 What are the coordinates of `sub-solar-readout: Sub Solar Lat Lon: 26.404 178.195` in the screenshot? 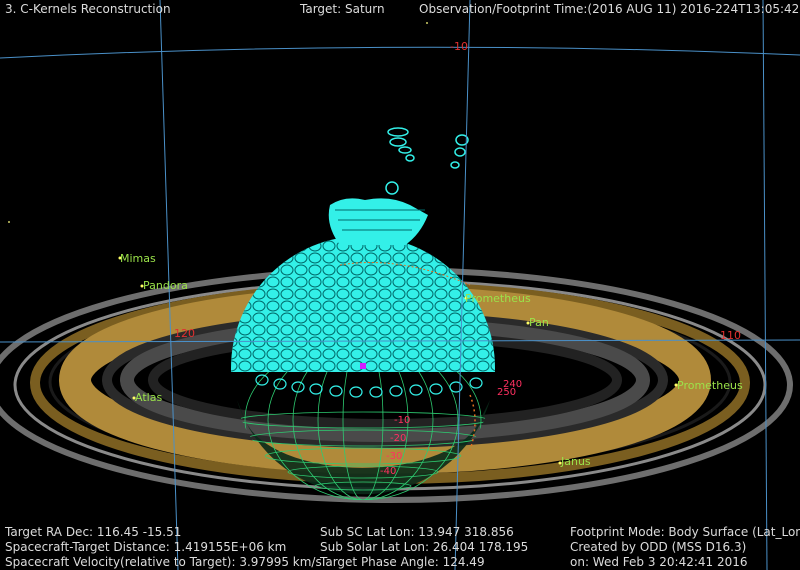 It's located at (424, 547).